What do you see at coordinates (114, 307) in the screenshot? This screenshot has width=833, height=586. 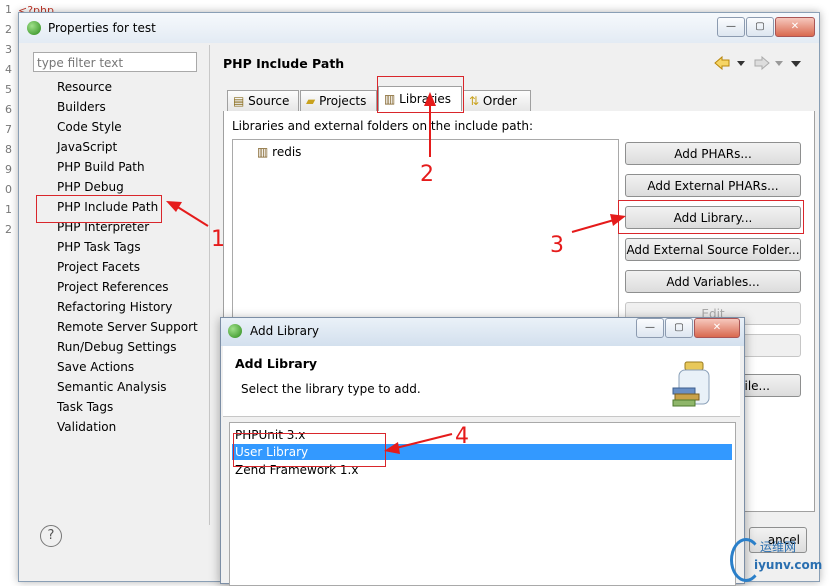 I see `nav-item-refactoring-history: Refactoring History` at bounding box center [114, 307].